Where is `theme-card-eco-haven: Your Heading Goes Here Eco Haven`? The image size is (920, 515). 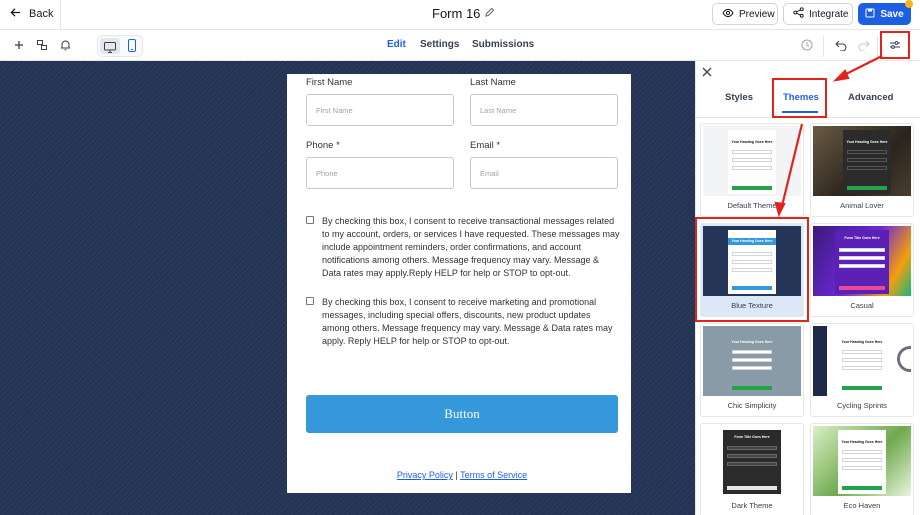 theme-card-eco-haven: Your Heading Goes Here Eco Haven is located at coordinates (862, 469).